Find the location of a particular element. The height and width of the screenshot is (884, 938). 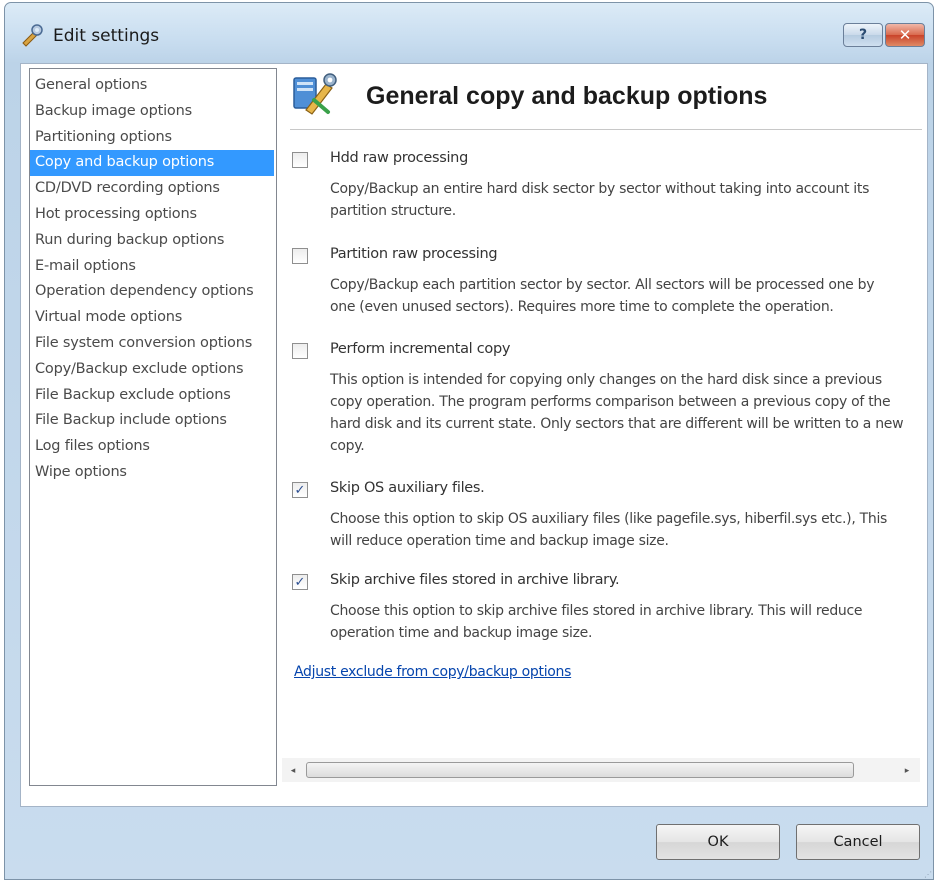

scroll-left-icon: ◂ is located at coordinates (293, 770).